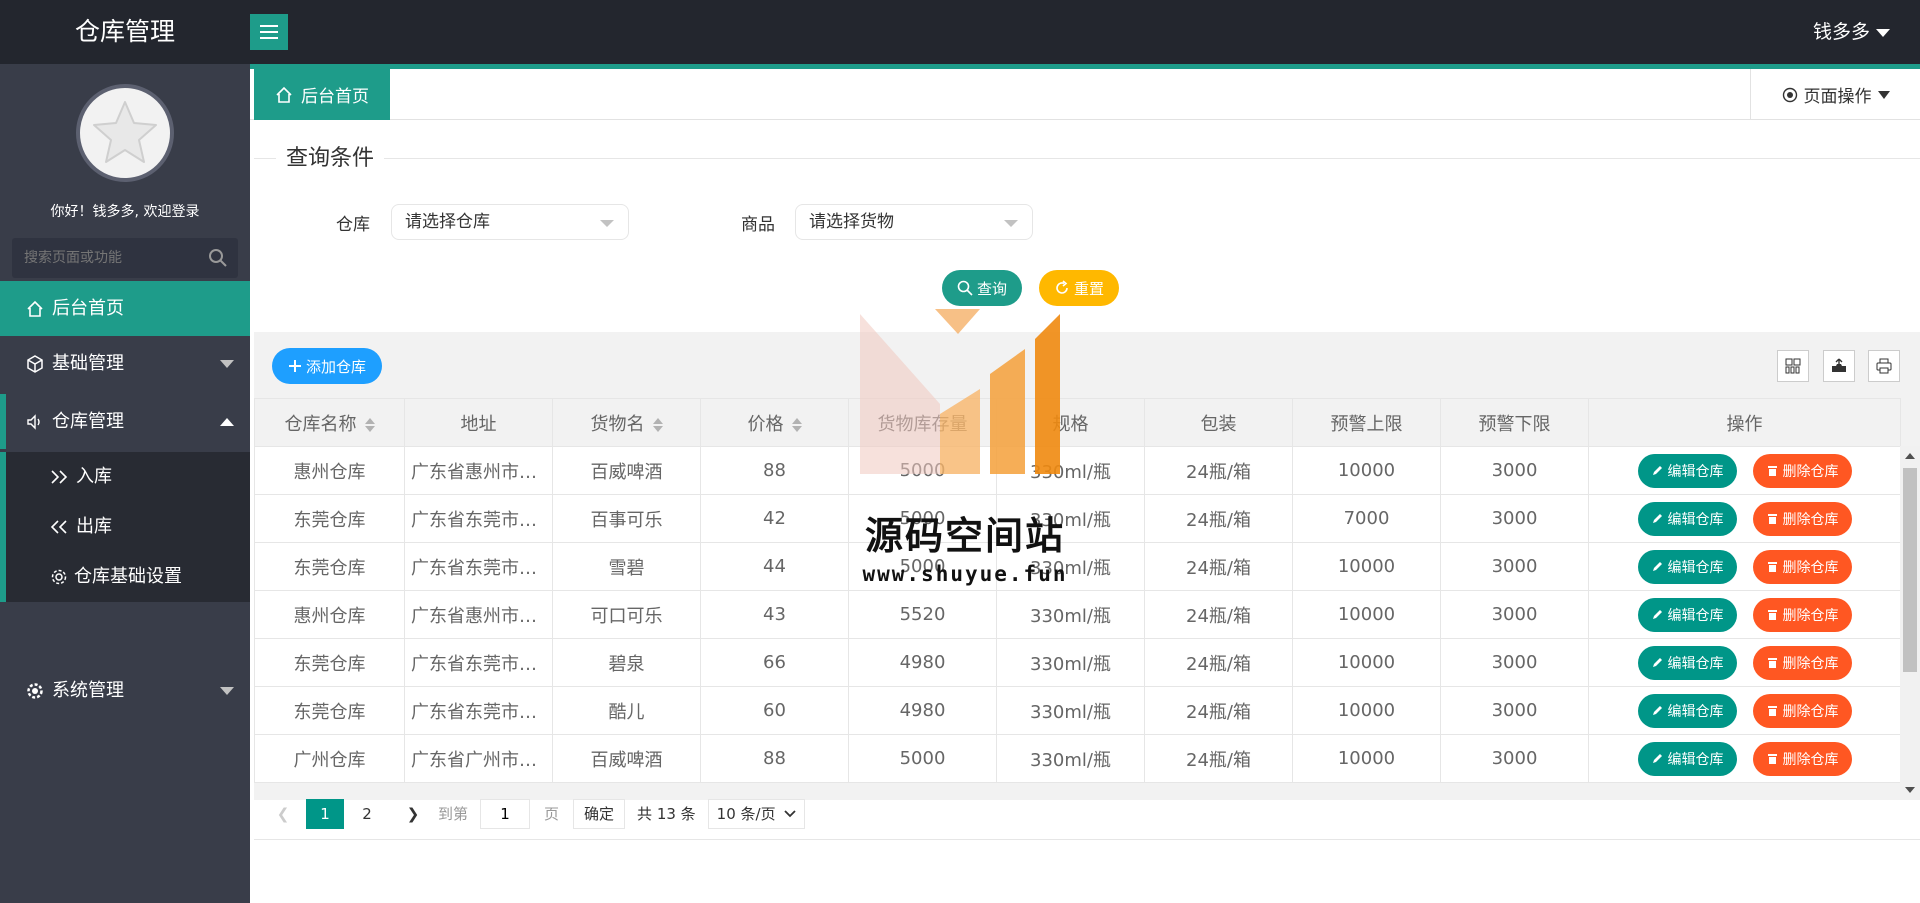 The width and height of the screenshot is (1920, 903). I want to click on sidebar-item-label: 系统管理, so click(88, 690).